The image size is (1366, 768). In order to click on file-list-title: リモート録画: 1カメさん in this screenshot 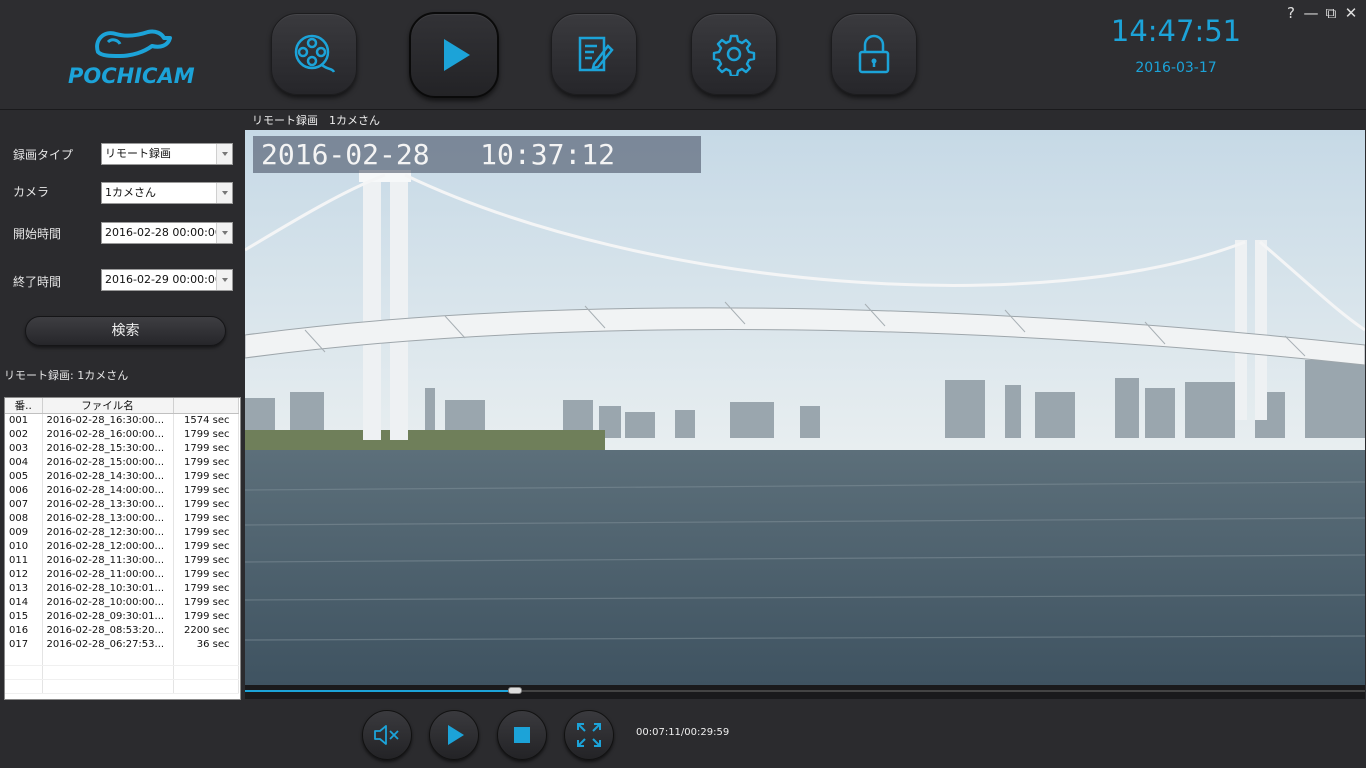, I will do `click(66, 375)`.